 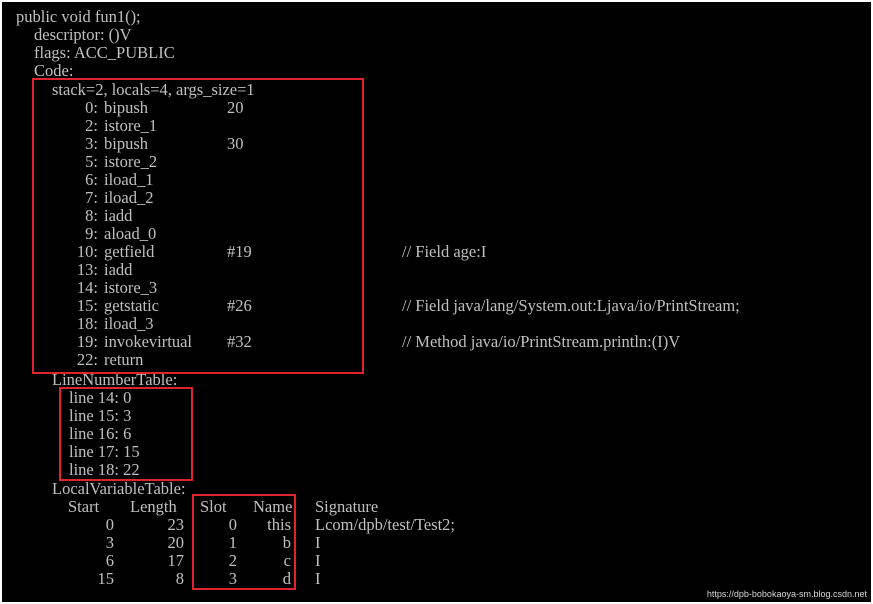 What do you see at coordinates (106, 578) in the screenshot?
I see `lvt-start: 15` at bounding box center [106, 578].